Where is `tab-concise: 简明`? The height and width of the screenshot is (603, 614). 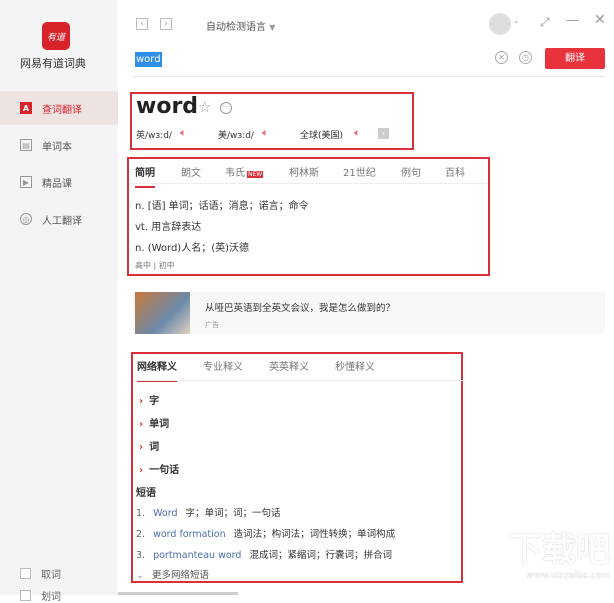
tab-concise: 简明 is located at coordinates (145, 176).